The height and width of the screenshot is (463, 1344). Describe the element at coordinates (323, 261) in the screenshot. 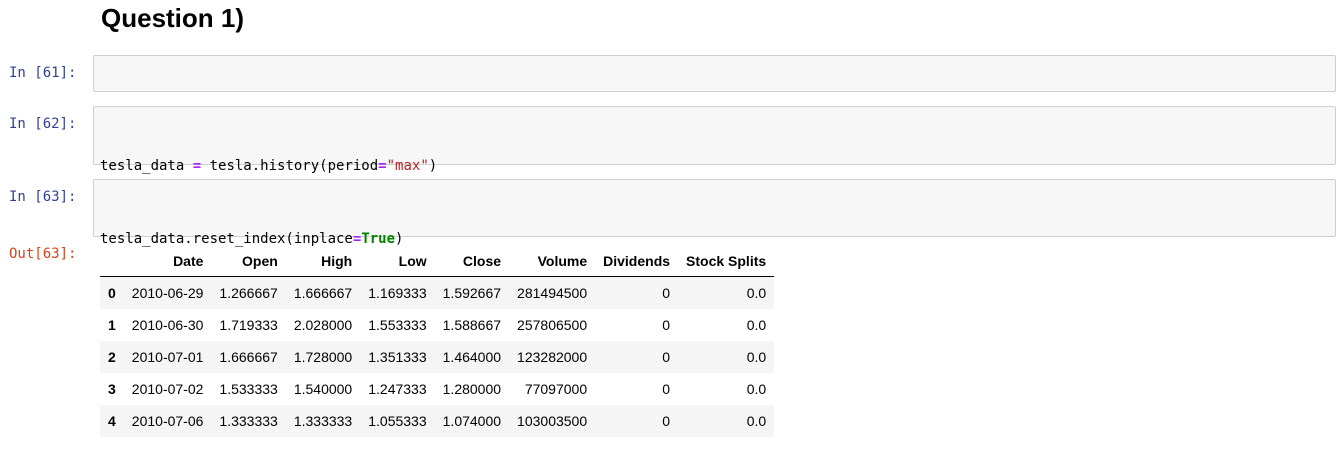

I see `column-header-high: High` at that location.